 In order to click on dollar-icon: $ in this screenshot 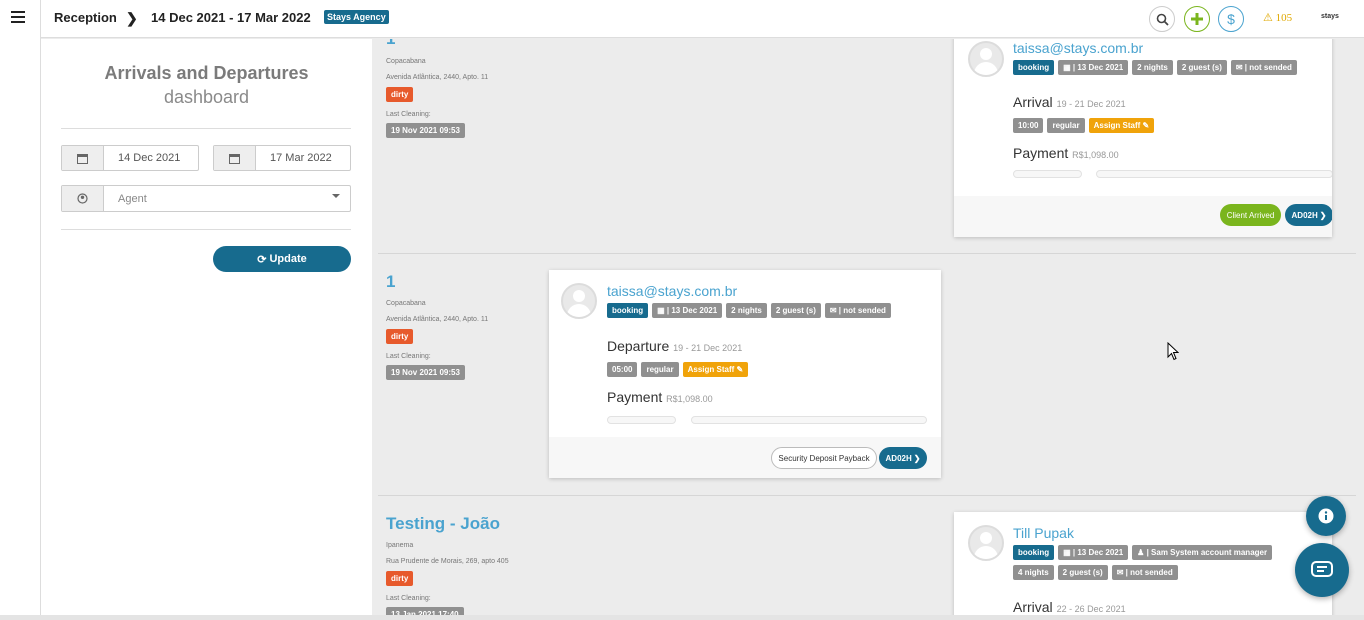, I will do `click(1231, 19)`.